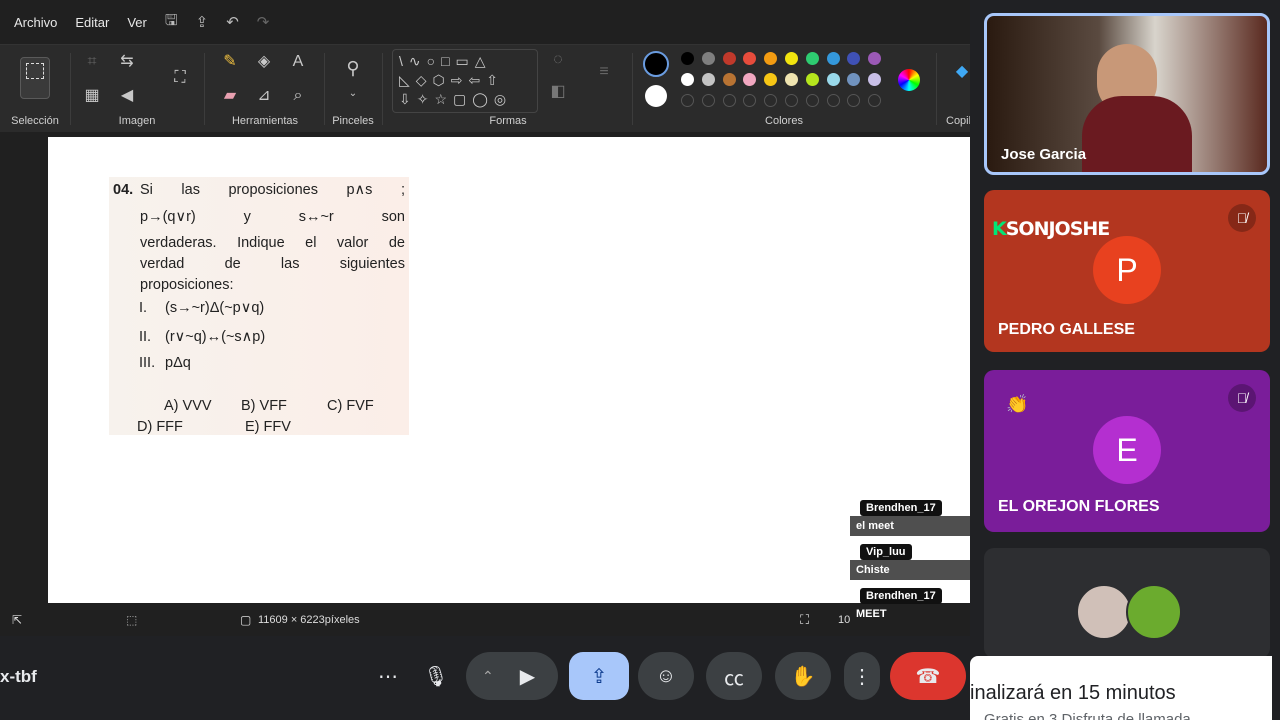 This screenshot has height=720, width=1280. I want to click on camera-button: ⌃ ▶, so click(512, 676).